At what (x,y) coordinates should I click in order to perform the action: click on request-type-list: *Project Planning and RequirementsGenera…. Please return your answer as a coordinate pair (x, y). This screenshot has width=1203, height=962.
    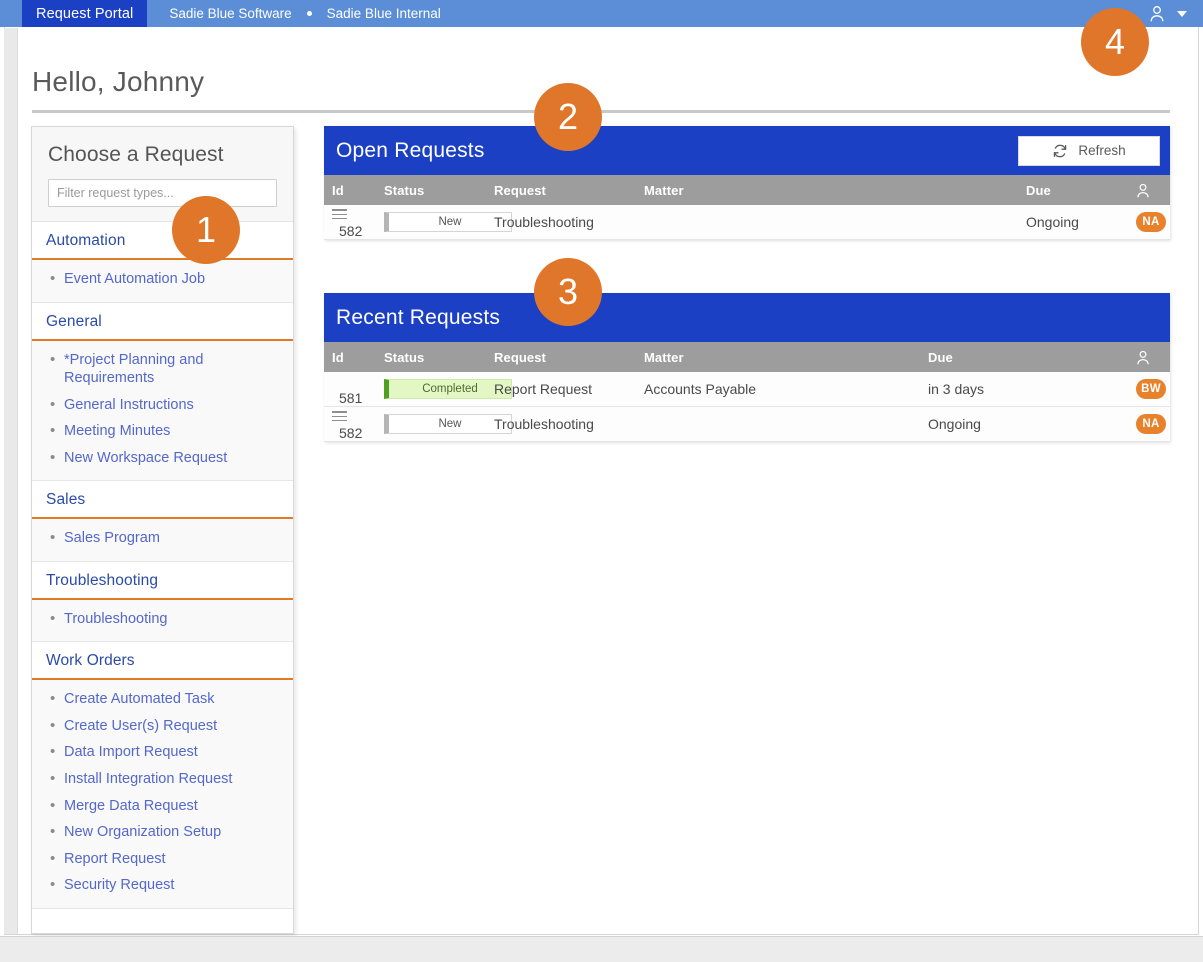
    Looking at the image, I should click on (162, 409).